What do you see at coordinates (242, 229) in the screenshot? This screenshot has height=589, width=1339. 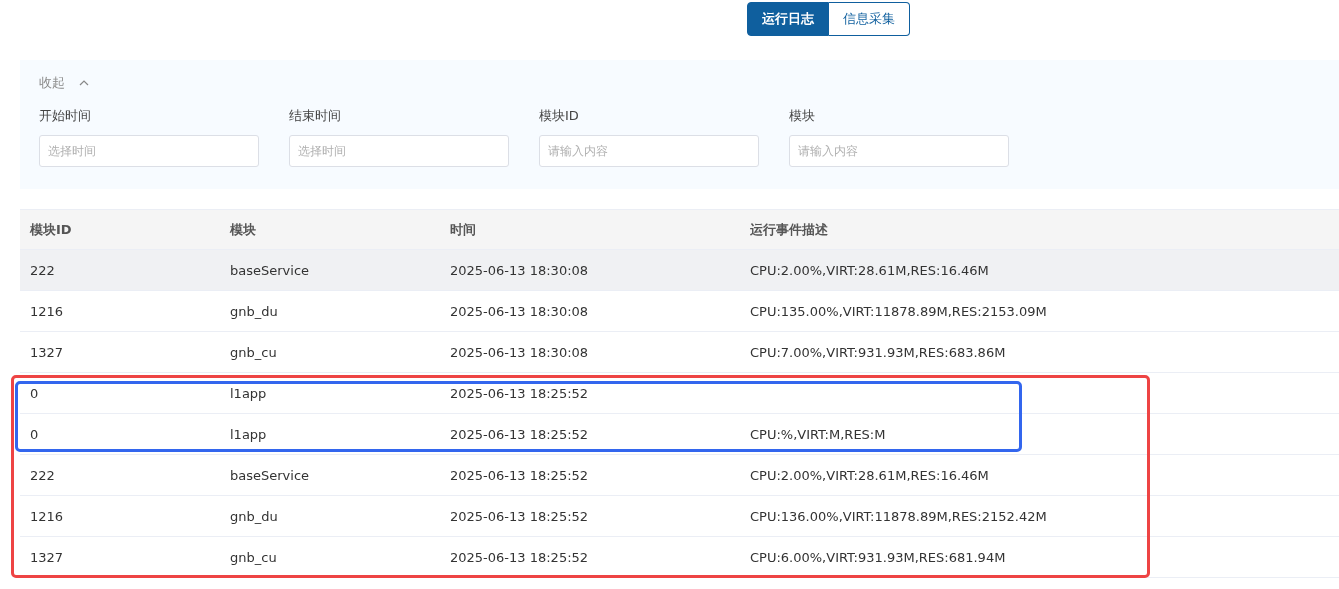 I see `column-header: 模块` at bounding box center [242, 229].